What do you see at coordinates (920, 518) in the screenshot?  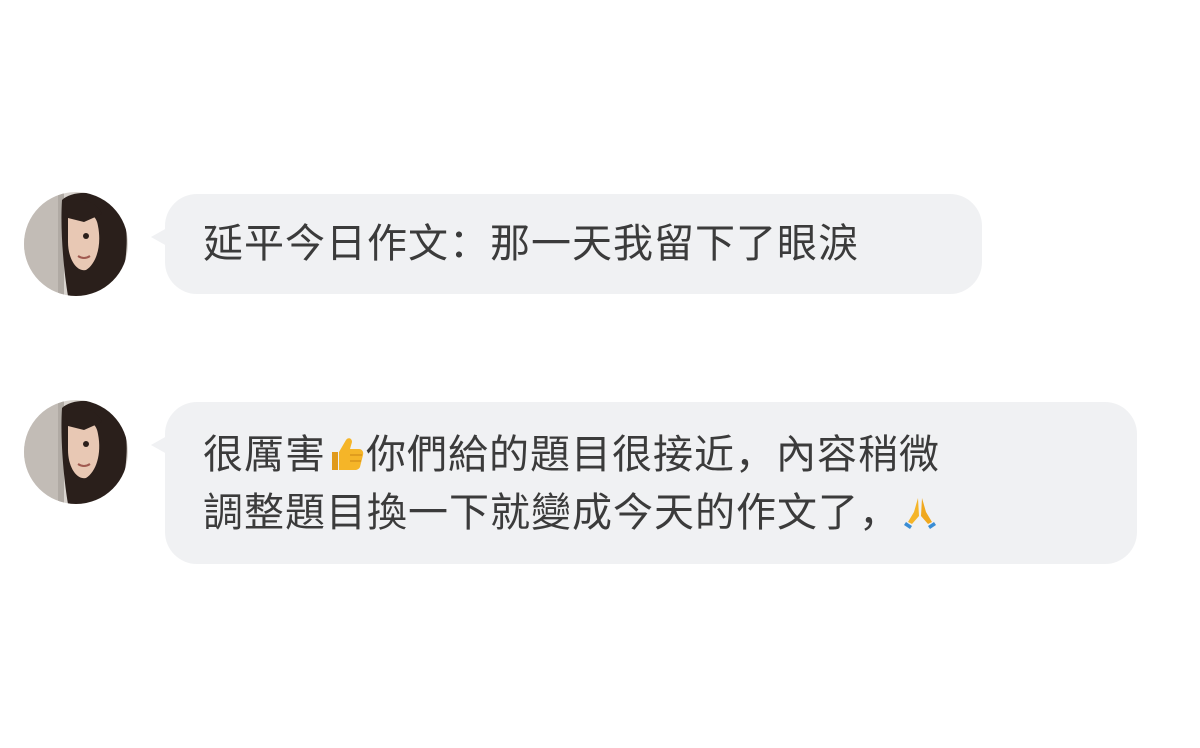 I see `folded-hands-icon` at bounding box center [920, 518].